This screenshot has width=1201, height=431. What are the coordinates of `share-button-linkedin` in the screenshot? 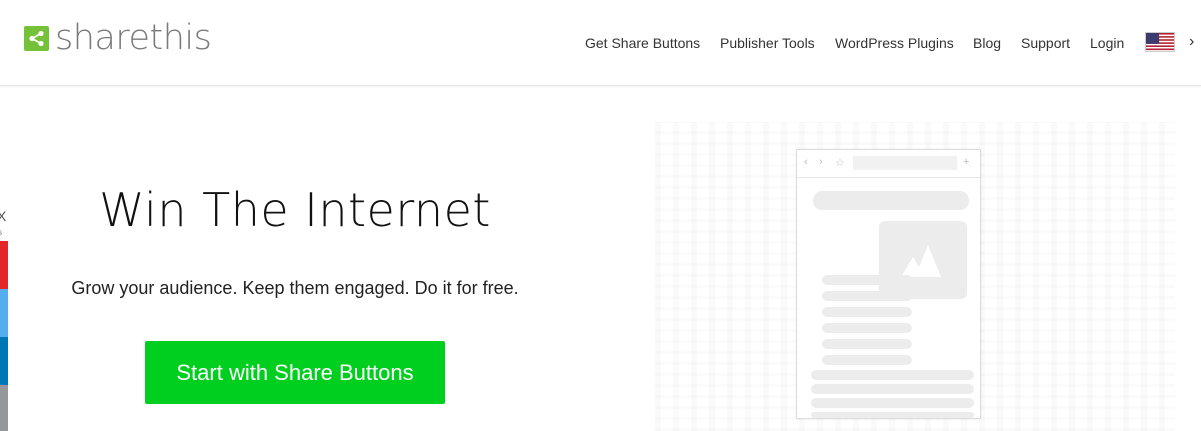 It's located at (4, 361).